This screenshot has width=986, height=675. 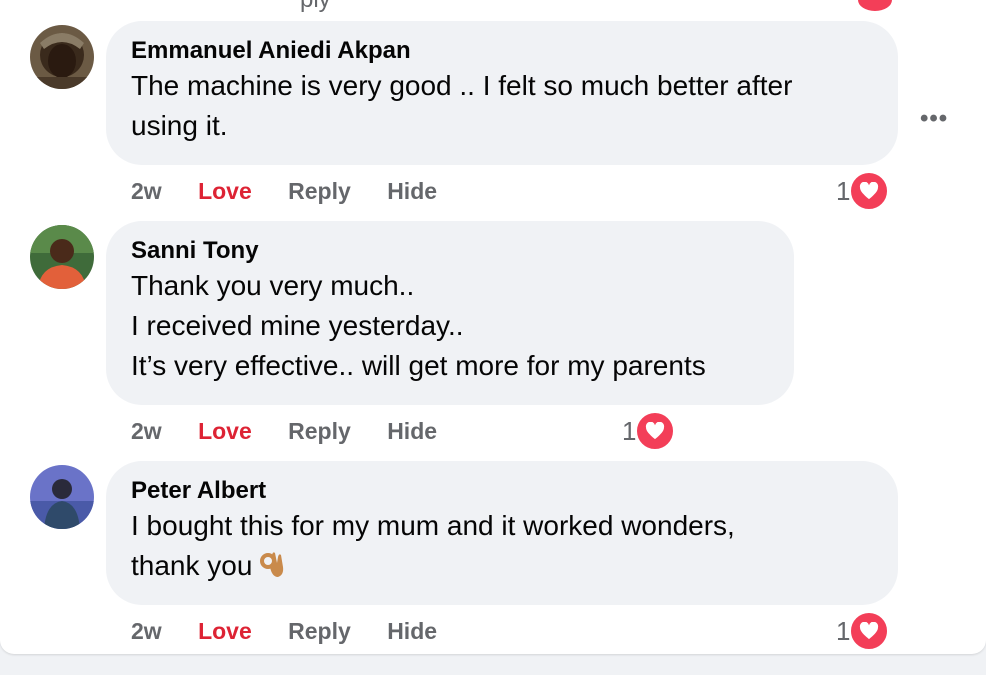 I want to click on comment-text-line: using it., so click(x=179, y=125).